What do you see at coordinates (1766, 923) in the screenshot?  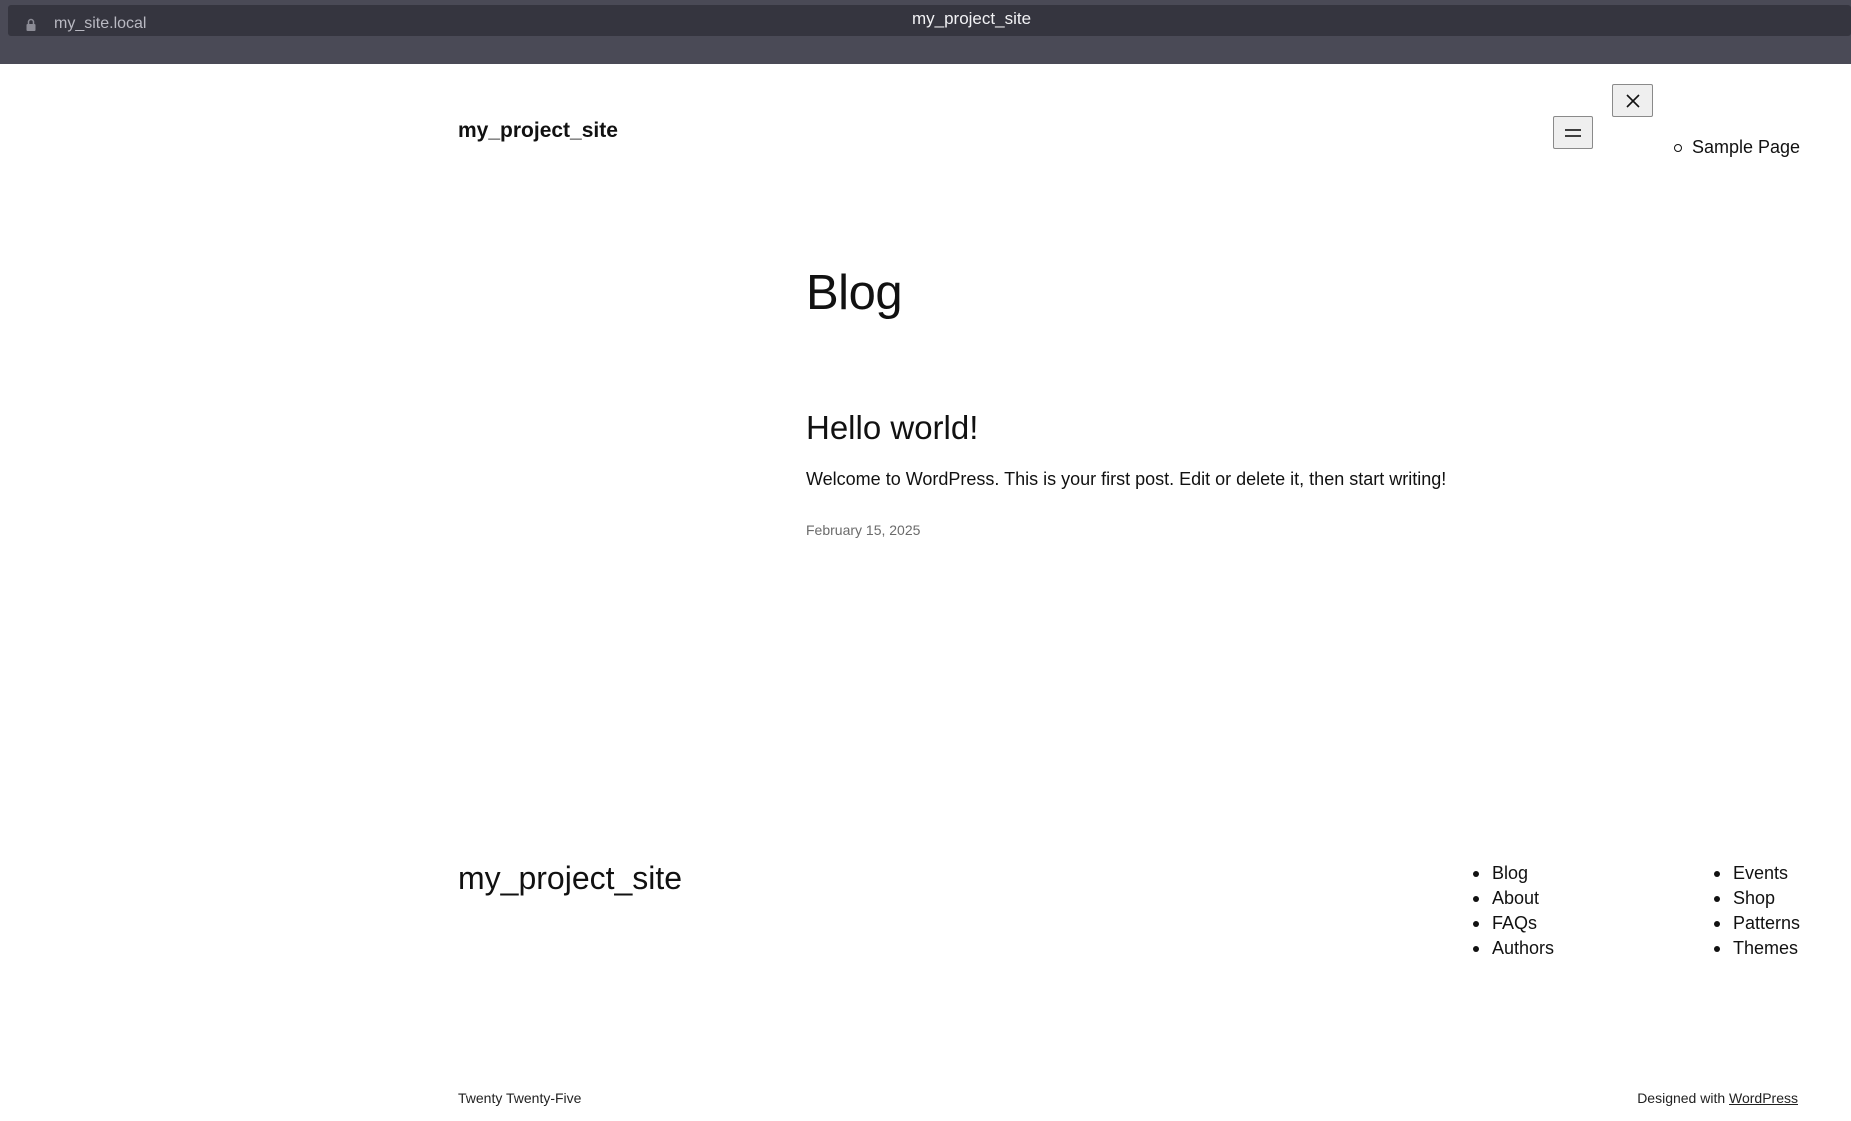 I see `footer-nav-label: Patterns` at bounding box center [1766, 923].